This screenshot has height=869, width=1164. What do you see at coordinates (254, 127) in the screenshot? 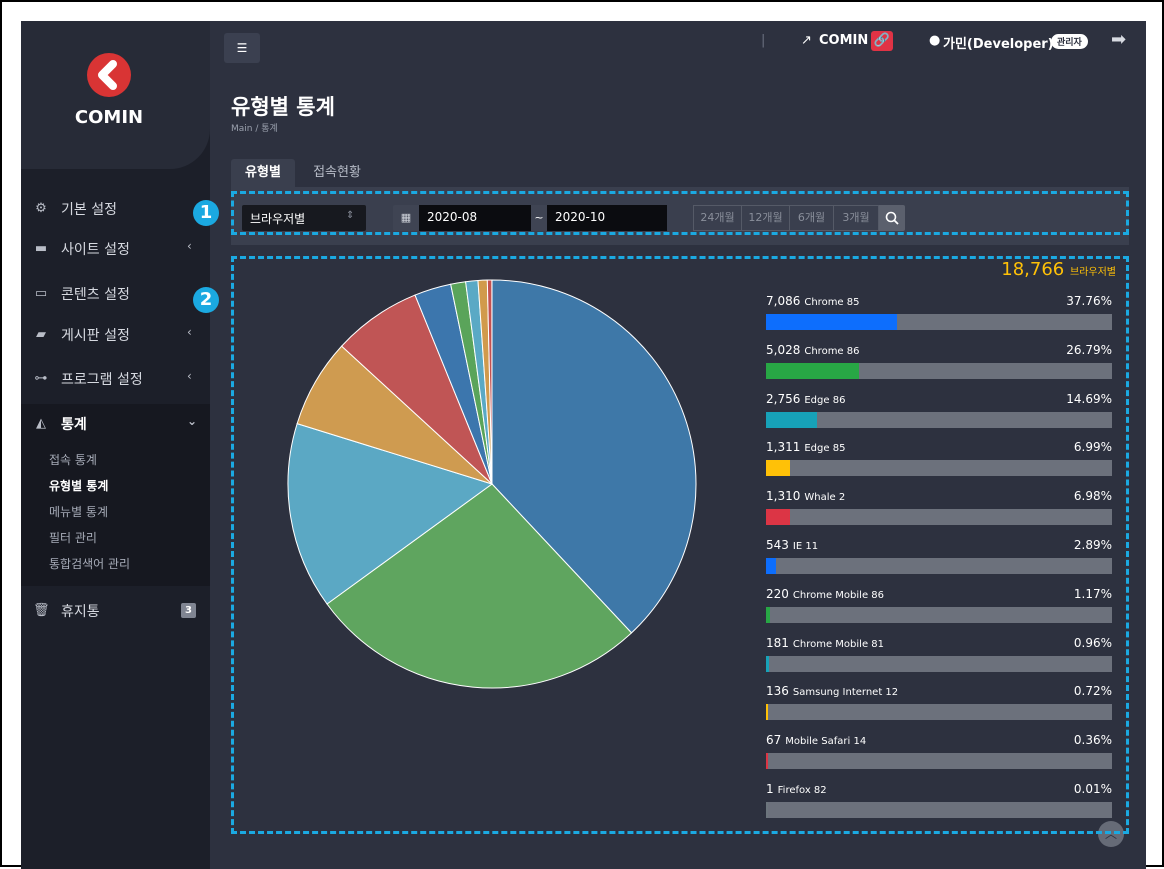
I see `breadcrumb: Main / 통계` at bounding box center [254, 127].